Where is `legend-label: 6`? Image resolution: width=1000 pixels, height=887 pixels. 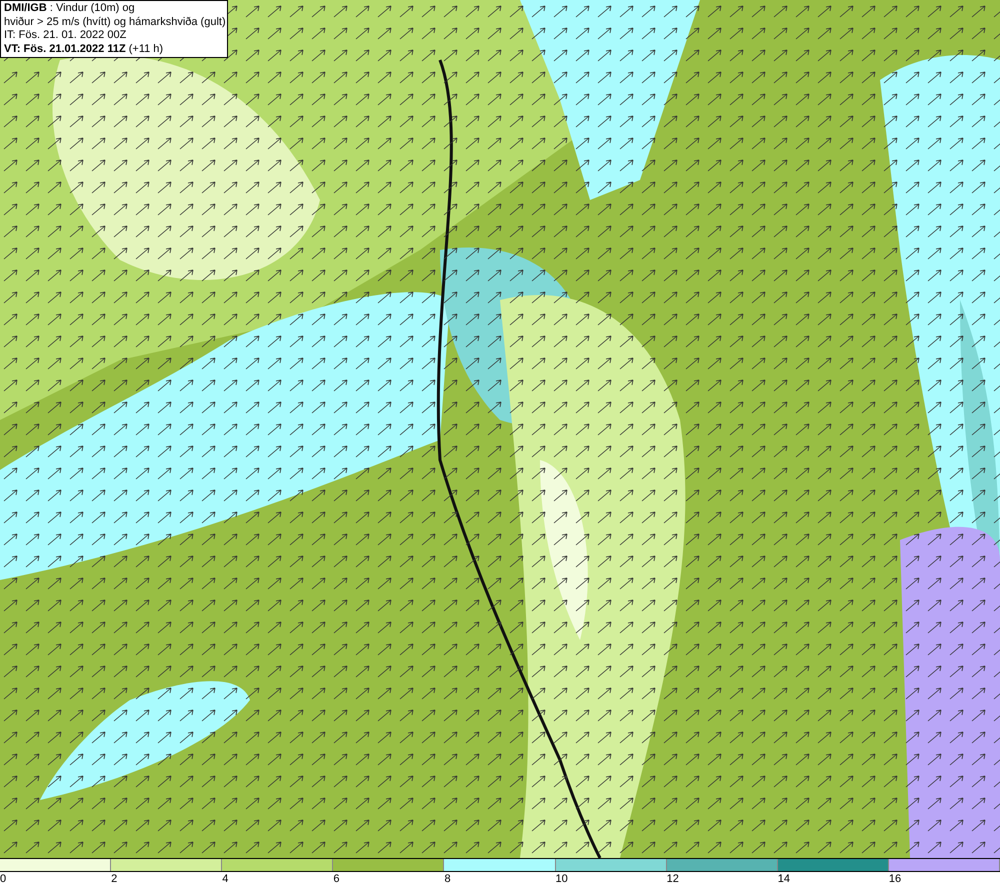 legend-label: 6 is located at coordinates (336, 879).